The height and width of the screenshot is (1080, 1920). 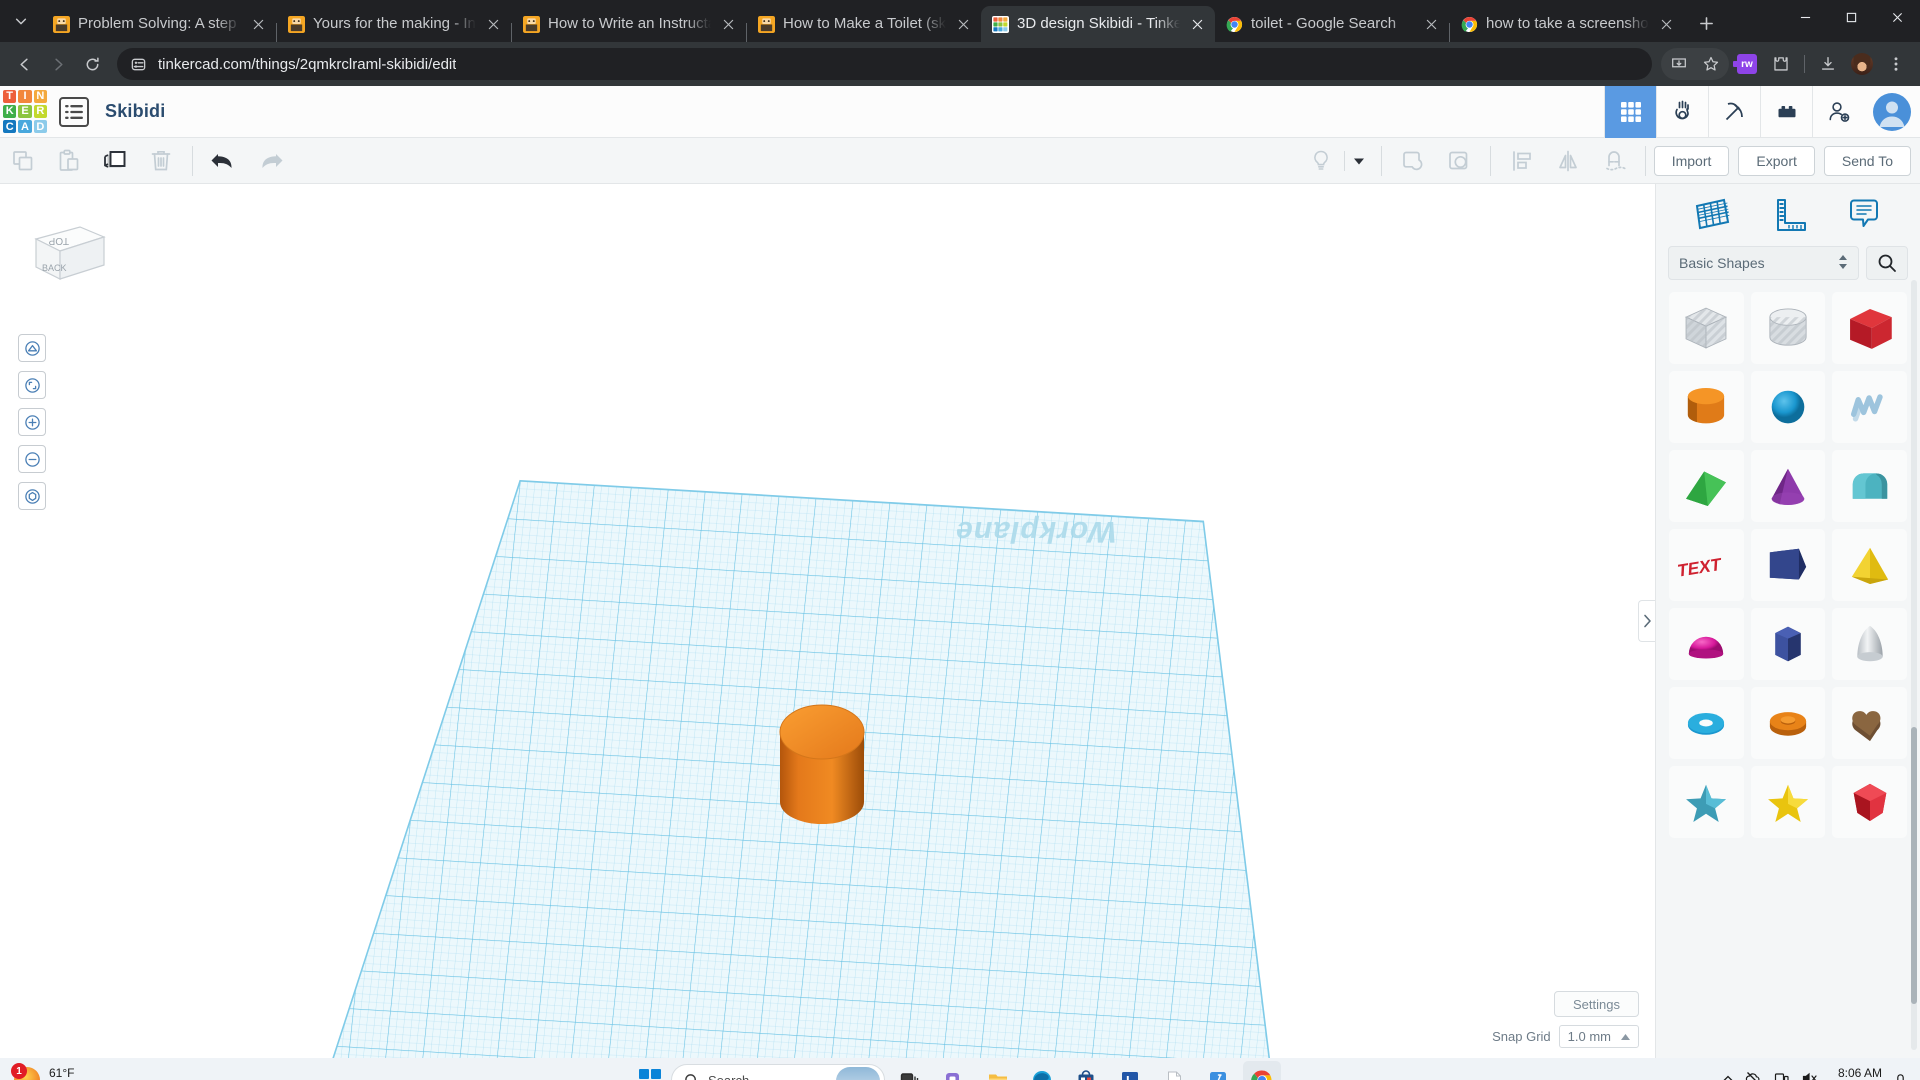 What do you see at coordinates (1788, 328) in the screenshot?
I see `shape-thumbnail-cylinder-hole` at bounding box center [1788, 328].